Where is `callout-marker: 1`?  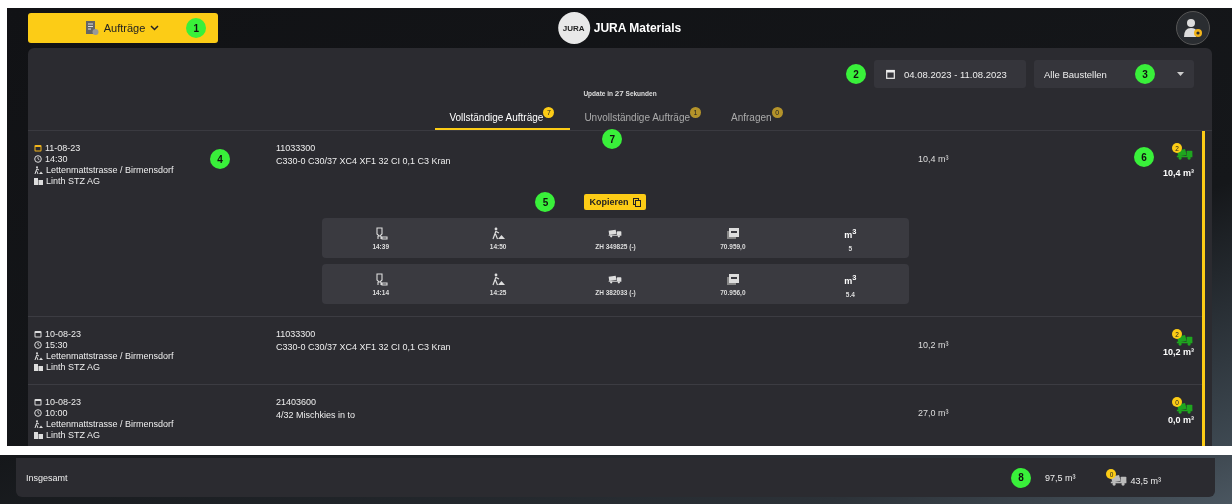 callout-marker: 1 is located at coordinates (196, 28).